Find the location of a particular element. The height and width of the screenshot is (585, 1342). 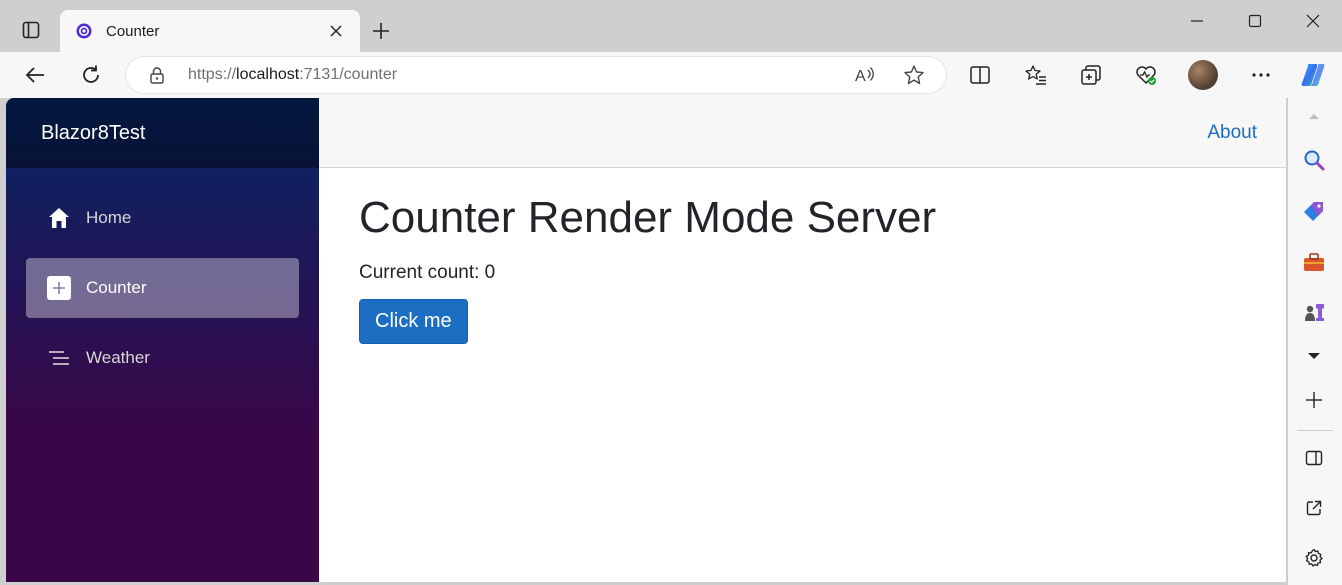

tools-button is located at coordinates (1314, 262).